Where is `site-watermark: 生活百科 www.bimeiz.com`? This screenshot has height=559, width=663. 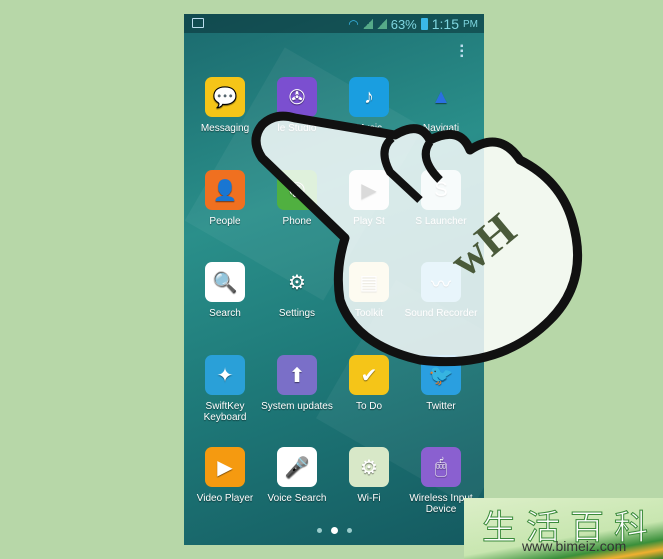 site-watermark: 生活百科 www.bimeiz.com is located at coordinates (563, 528).